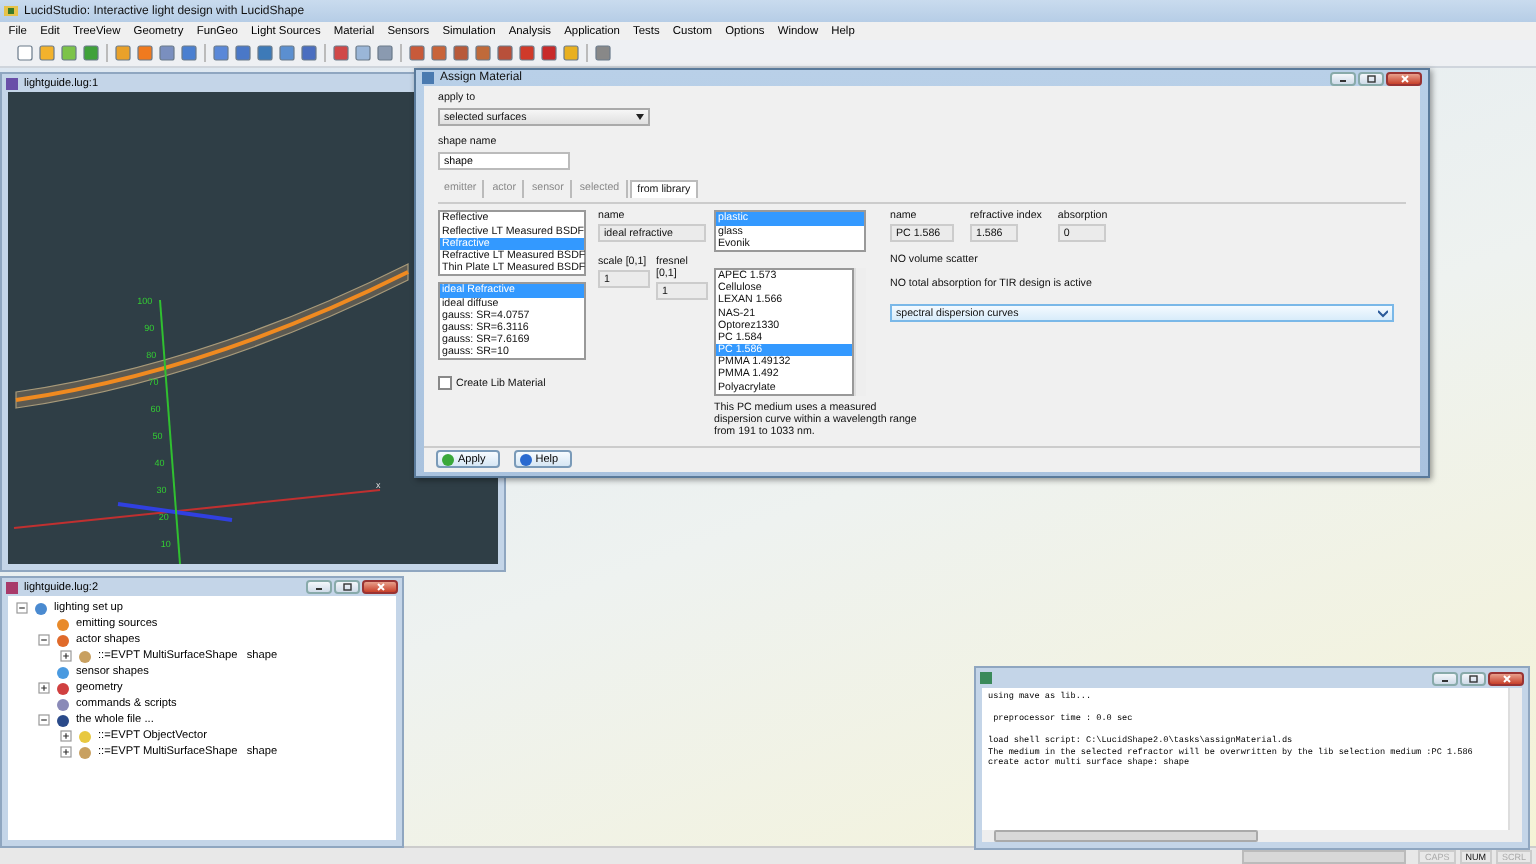 Image resolution: width=1536 pixels, height=864 pixels. What do you see at coordinates (445, 383) in the screenshot?
I see `checkbox` at bounding box center [445, 383].